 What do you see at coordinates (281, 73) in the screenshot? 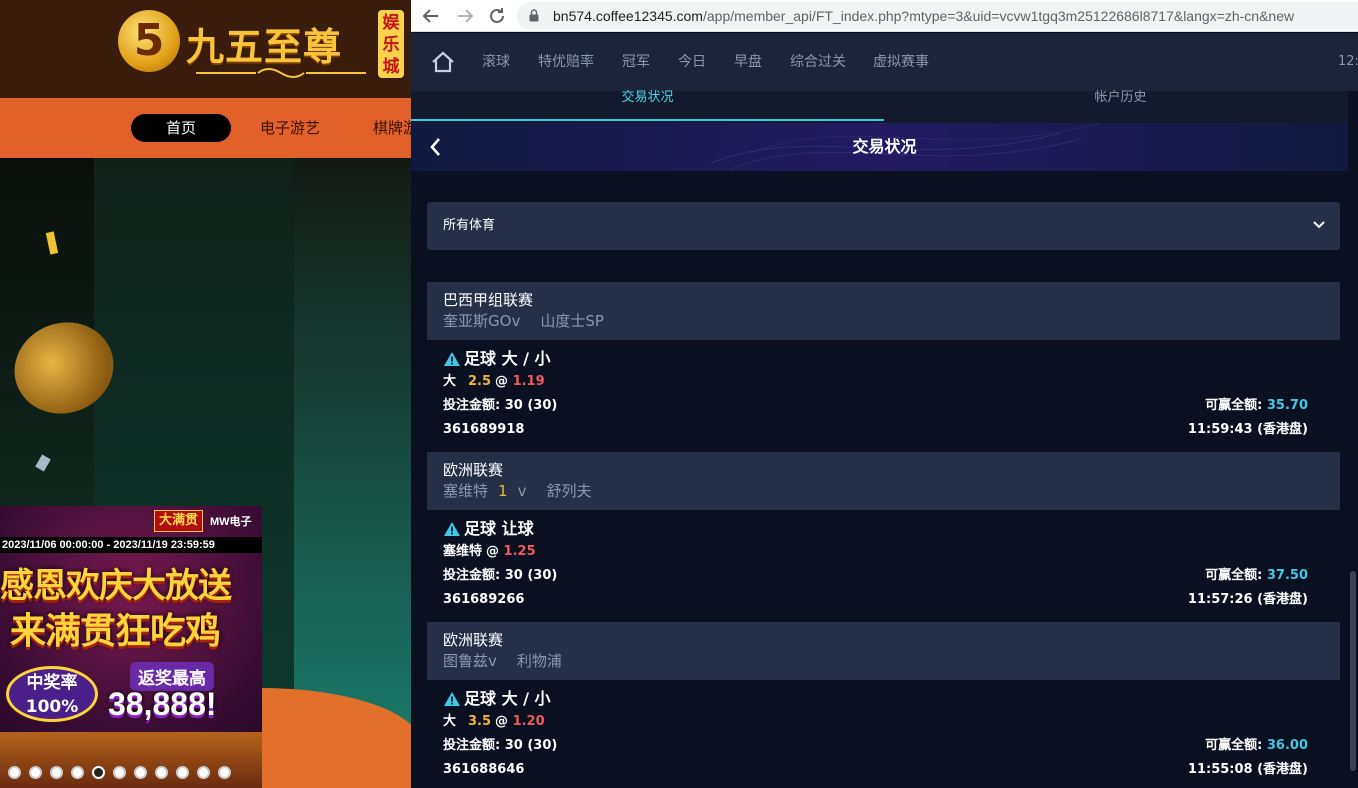
I see `logo-swirl-decoration` at bounding box center [281, 73].